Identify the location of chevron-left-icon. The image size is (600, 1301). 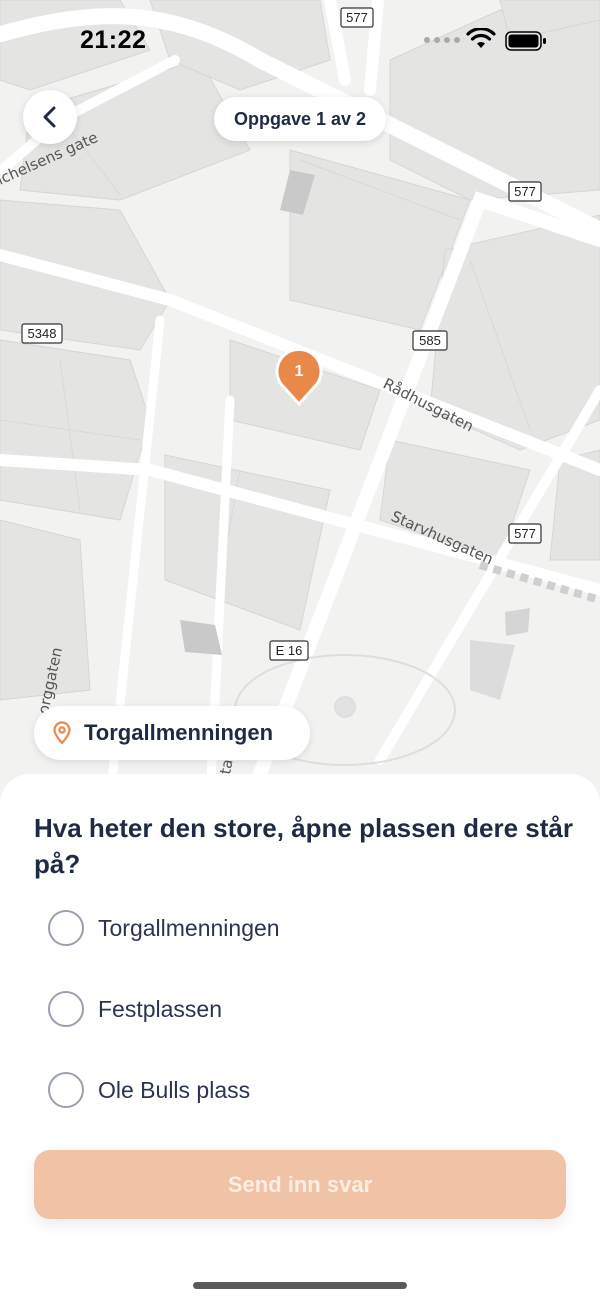
(49, 117).